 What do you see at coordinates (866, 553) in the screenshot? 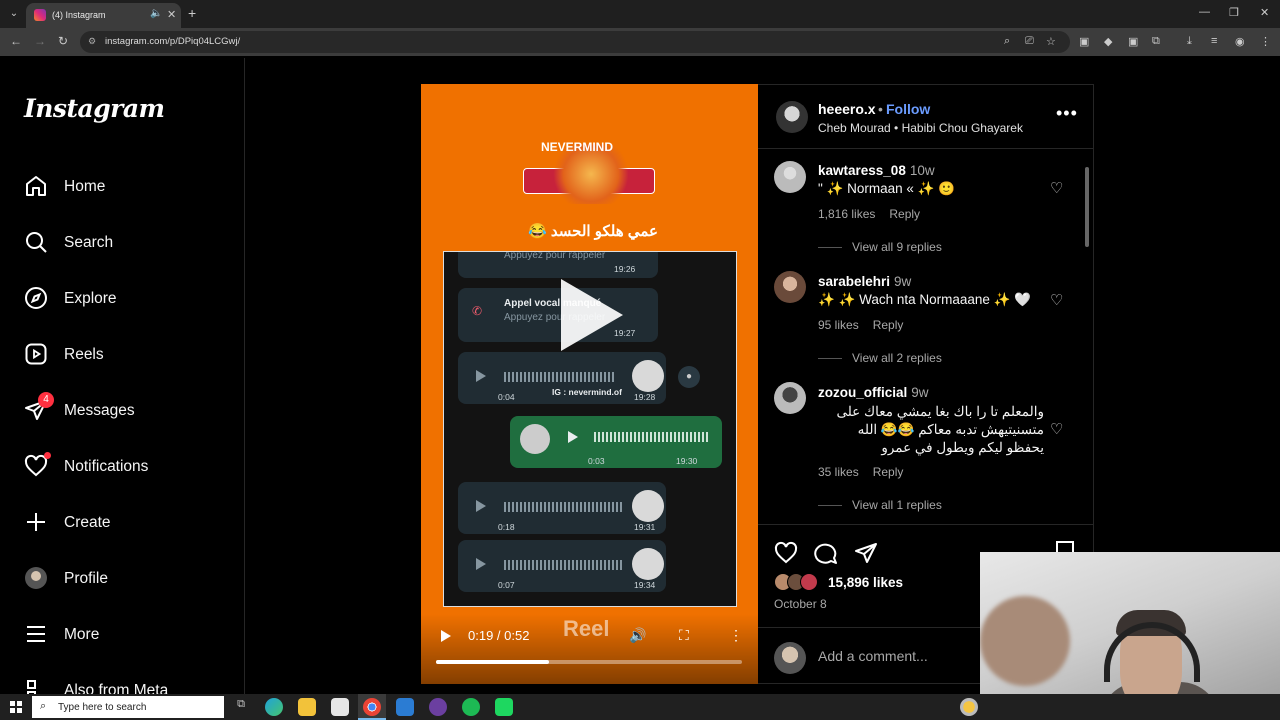
I see `share-icon` at bounding box center [866, 553].